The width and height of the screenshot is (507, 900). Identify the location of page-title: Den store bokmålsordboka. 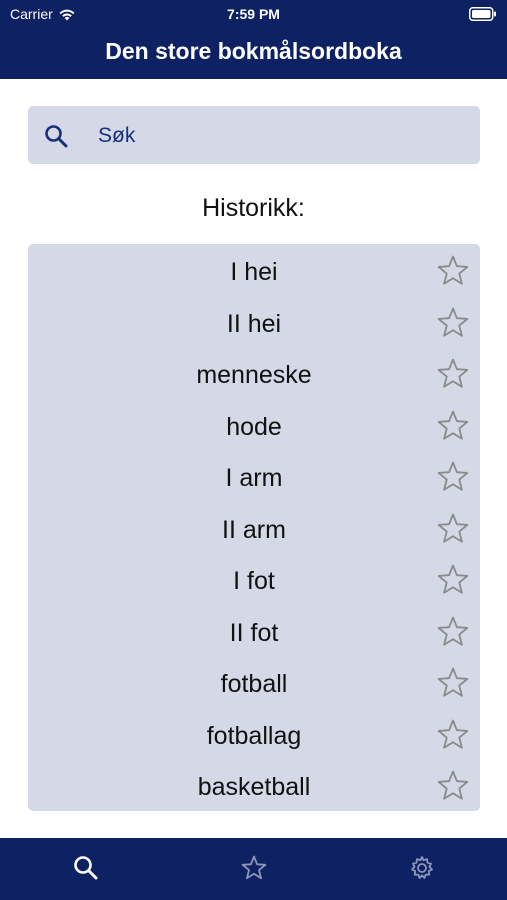
(253, 51).